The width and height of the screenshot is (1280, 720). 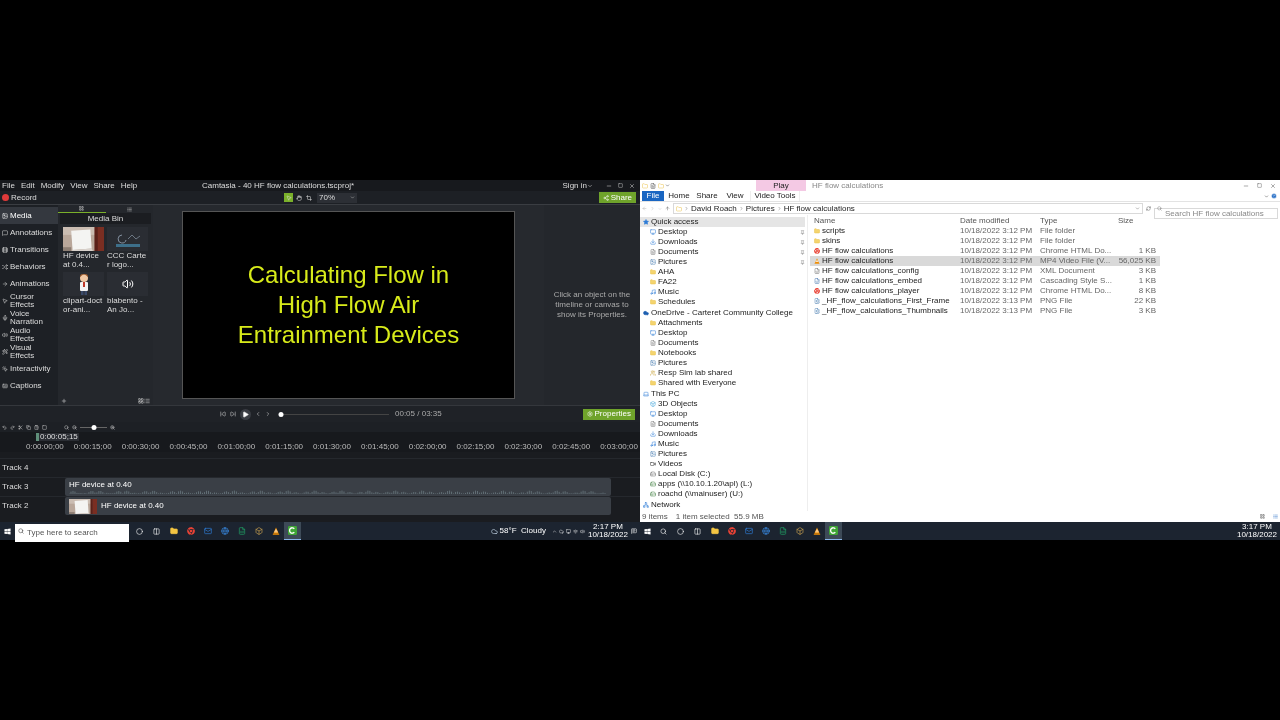 What do you see at coordinates (722, 404) in the screenshot?
I see `nav-item: 3D Objects` at bounding box center [722, 404].